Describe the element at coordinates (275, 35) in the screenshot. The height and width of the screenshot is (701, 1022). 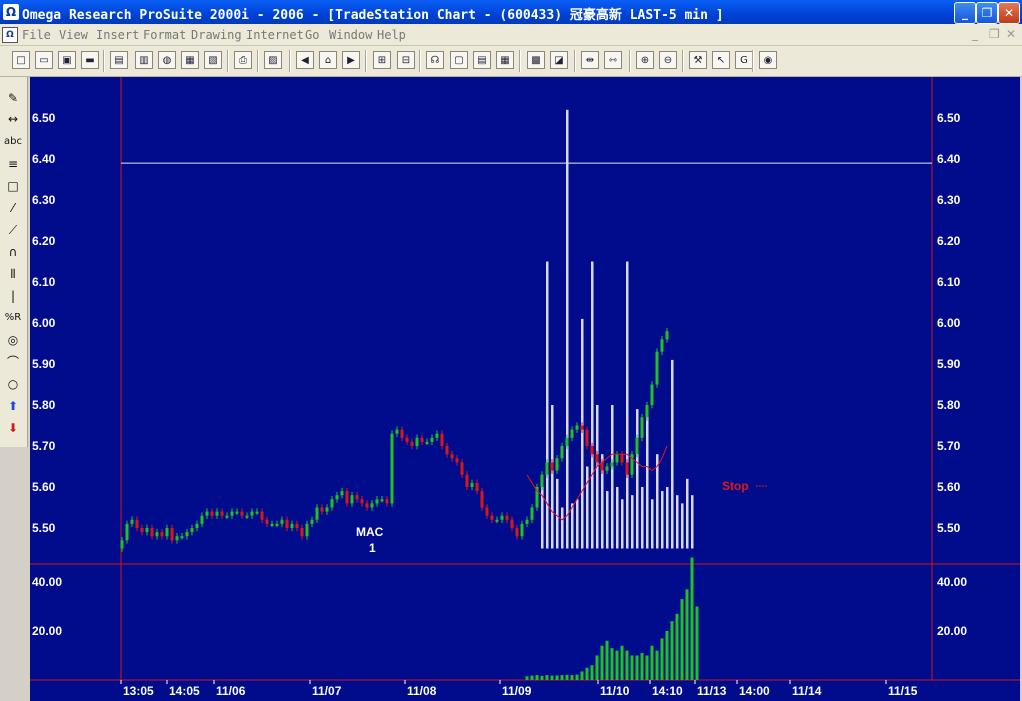
I see `menu-internet: Internet` at that location.